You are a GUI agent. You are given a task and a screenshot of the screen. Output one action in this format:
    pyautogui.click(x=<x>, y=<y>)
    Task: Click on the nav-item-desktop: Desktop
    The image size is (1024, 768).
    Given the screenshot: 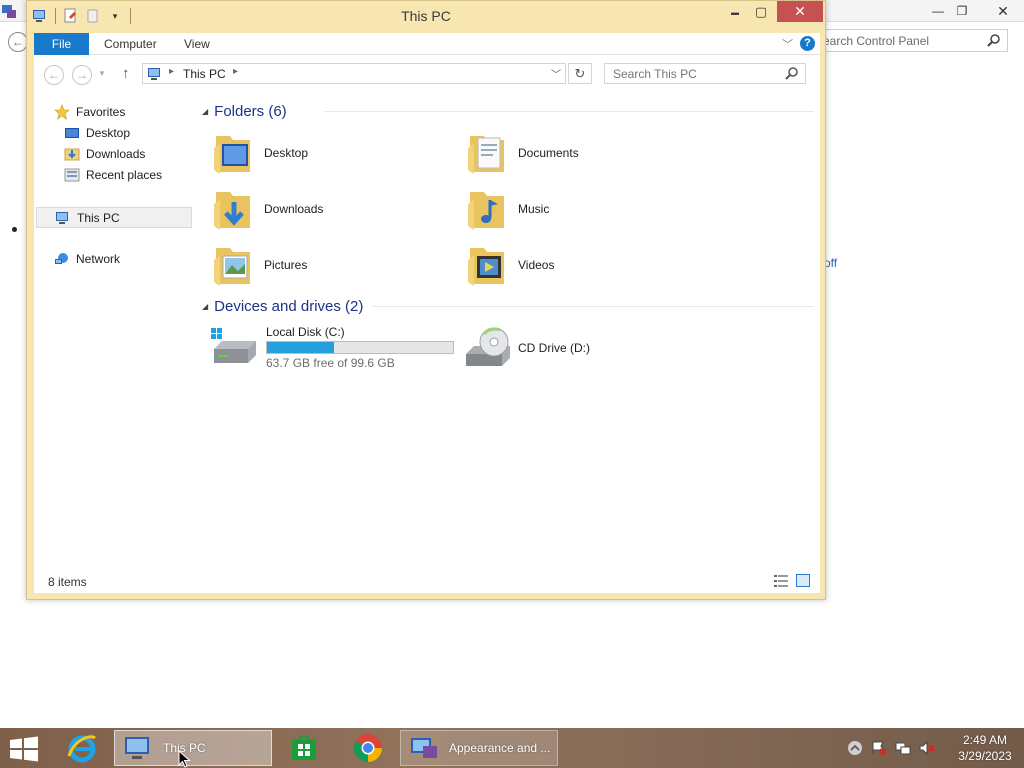 What is the action you would take?
    pyautogui.click(x=97, y=133)
    